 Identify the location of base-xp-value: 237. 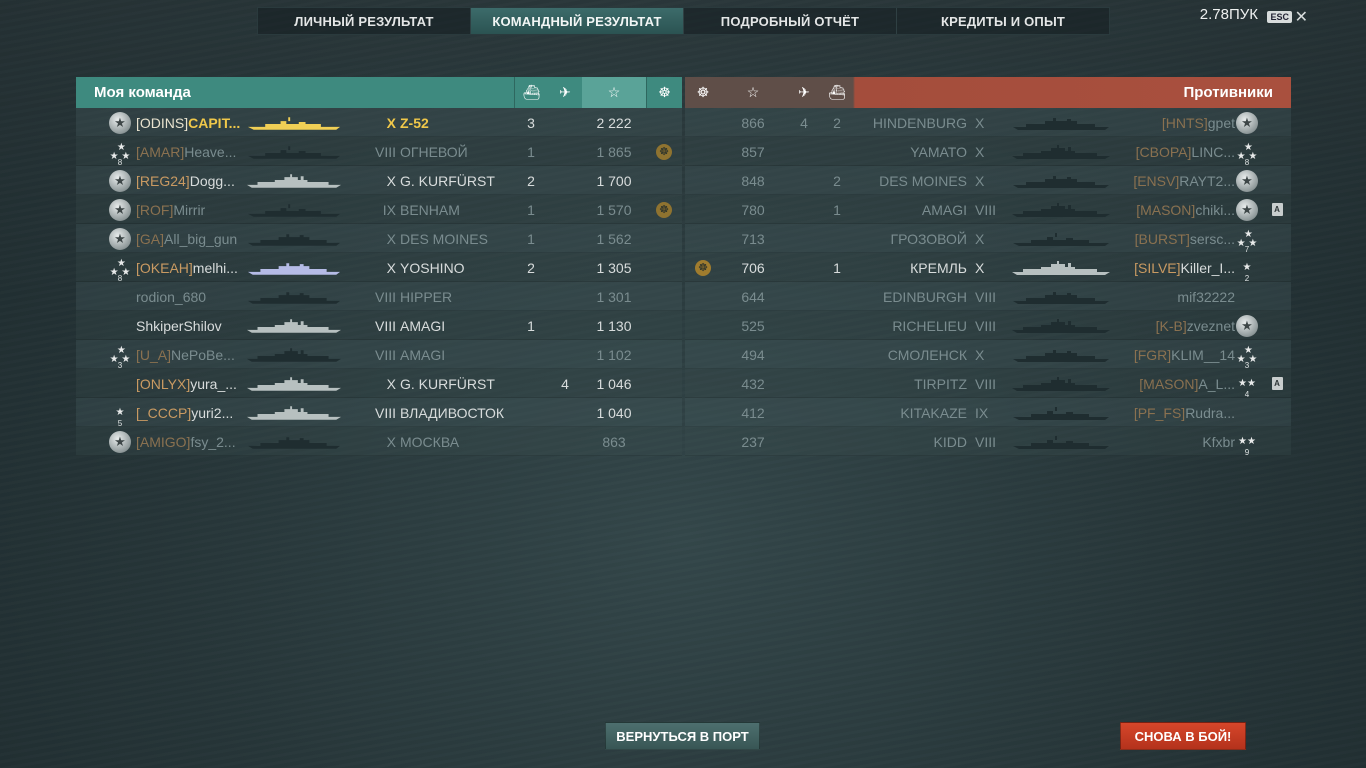
(753, 441).